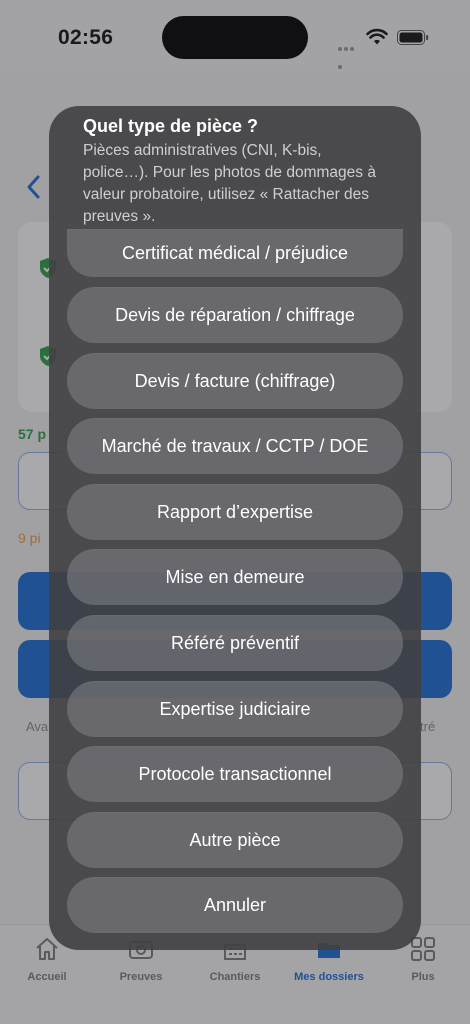 Image resolution: width=470 pixels, height=1024 pixels. What do you see at coordinates (235, 253) in the screenshot?
I see `option-certificat-medical: Certificat médical / préjudice` at bounding box center [235, 253].